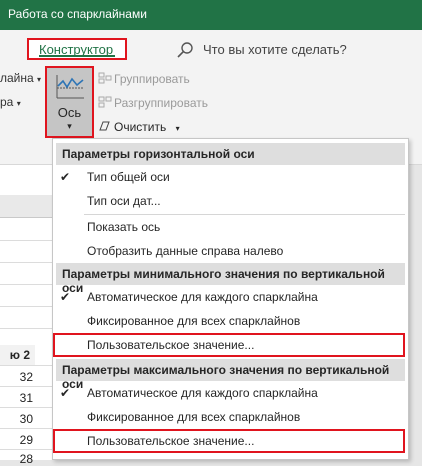 Image resolution: width=422 pixels, height=466 pixels. I want to click on menu-item-min-auto: ✔ Автоматическое для каждого спарклайна, so click(230, 297).